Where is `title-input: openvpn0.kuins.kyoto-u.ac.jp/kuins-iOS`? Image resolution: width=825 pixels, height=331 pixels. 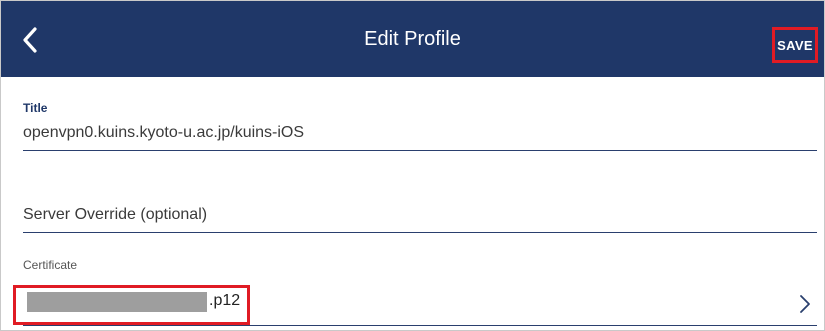
title-input: openvpn0.kuins.kyoto-u.ac.jp/kuins-iOS is located at coordinates (420, 135).